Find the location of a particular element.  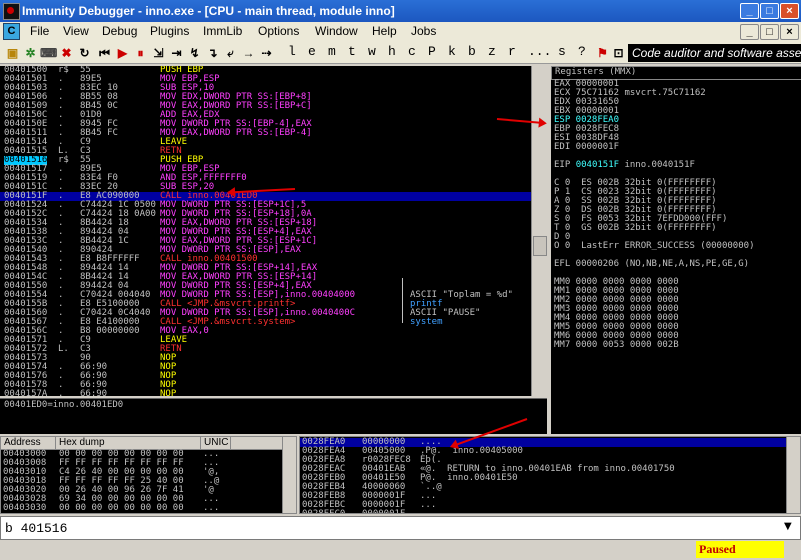

toolbar-letter-help: ? is located at coordinates (582, 51).